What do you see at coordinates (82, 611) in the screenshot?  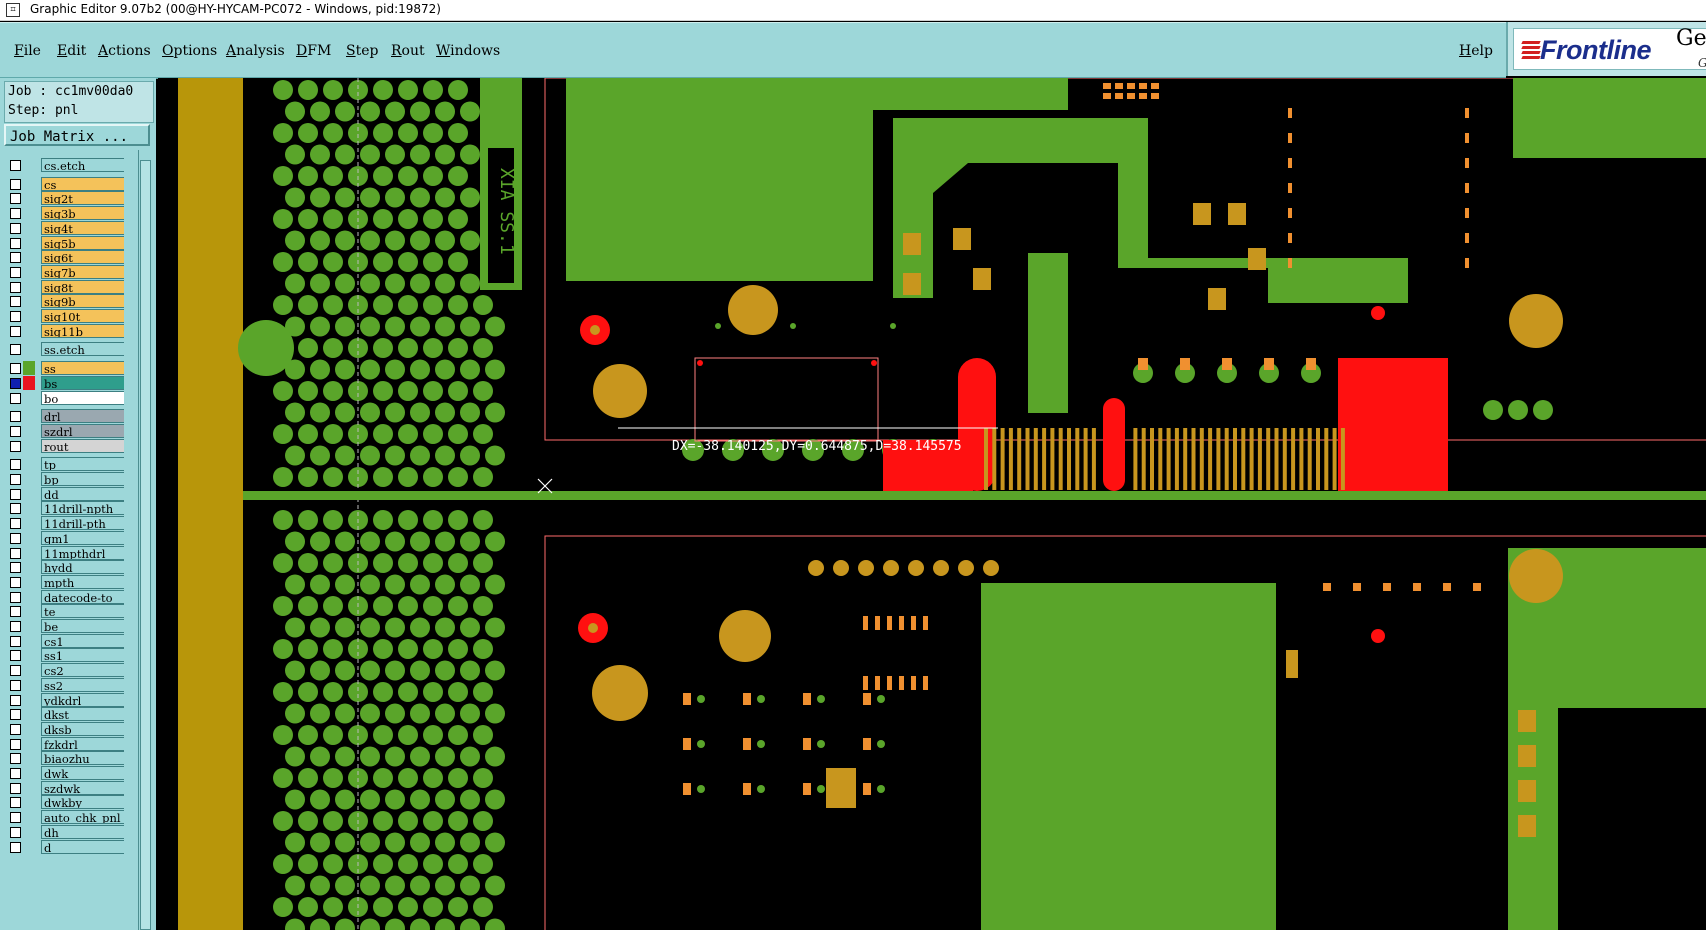 I see `layer-name: te` at bounding box center [82, 611].